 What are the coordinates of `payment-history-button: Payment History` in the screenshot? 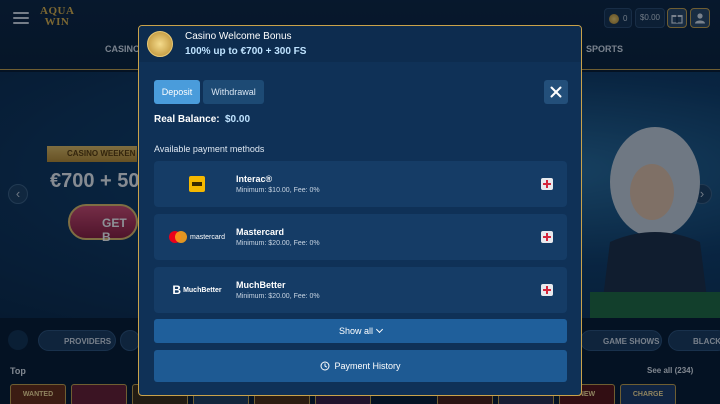 It's located at (360, 366).